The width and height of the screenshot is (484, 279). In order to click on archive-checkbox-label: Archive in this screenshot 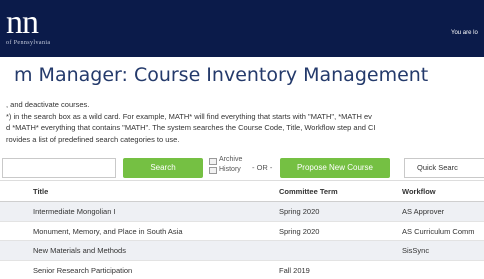, I will do `click(231, 159)`.